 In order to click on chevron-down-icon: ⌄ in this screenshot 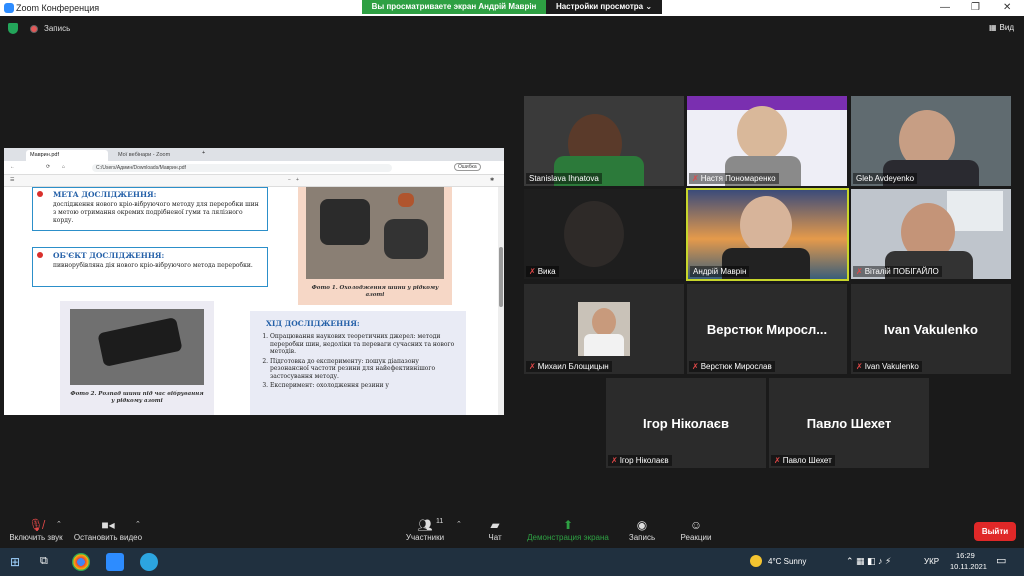, I will do `click(649, 6)`.